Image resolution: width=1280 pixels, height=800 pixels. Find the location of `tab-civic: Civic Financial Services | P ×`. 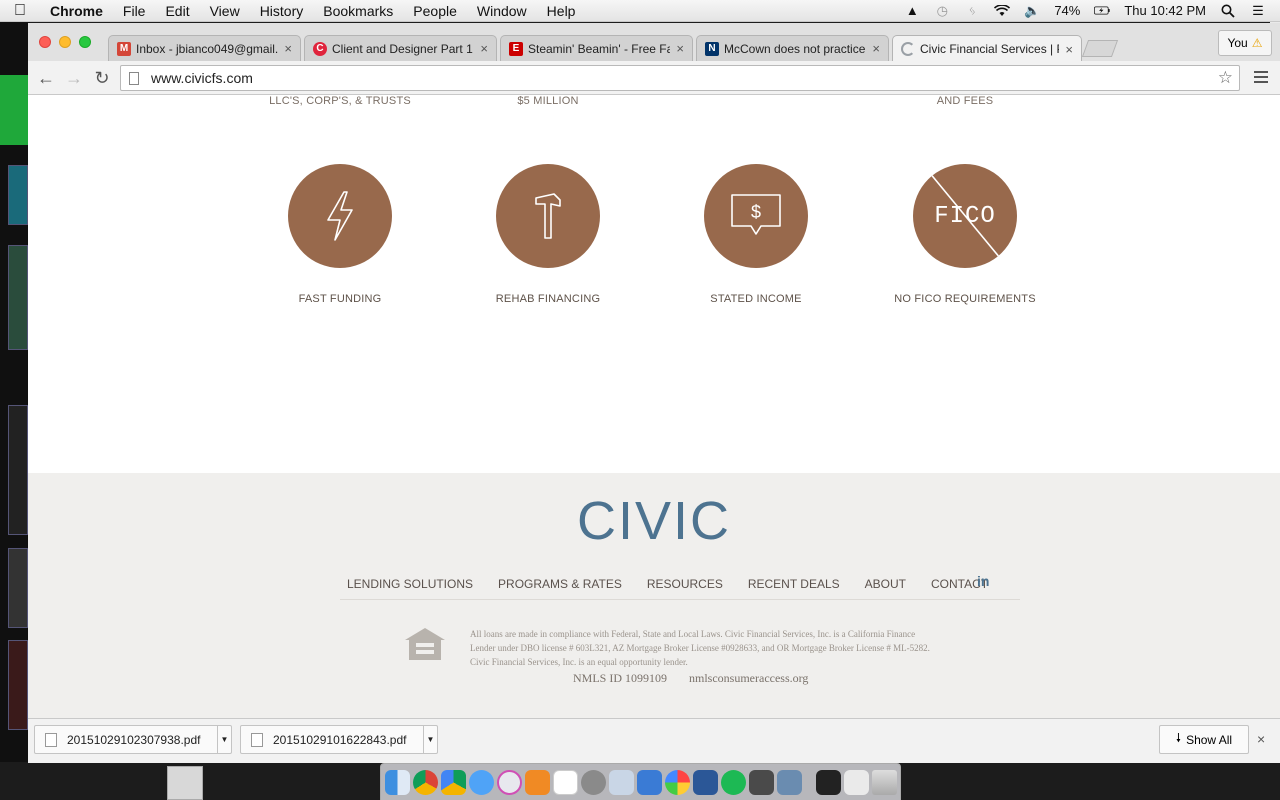

tab-civic: Civic Financial Services | P × is located at coordinates (987, 48).